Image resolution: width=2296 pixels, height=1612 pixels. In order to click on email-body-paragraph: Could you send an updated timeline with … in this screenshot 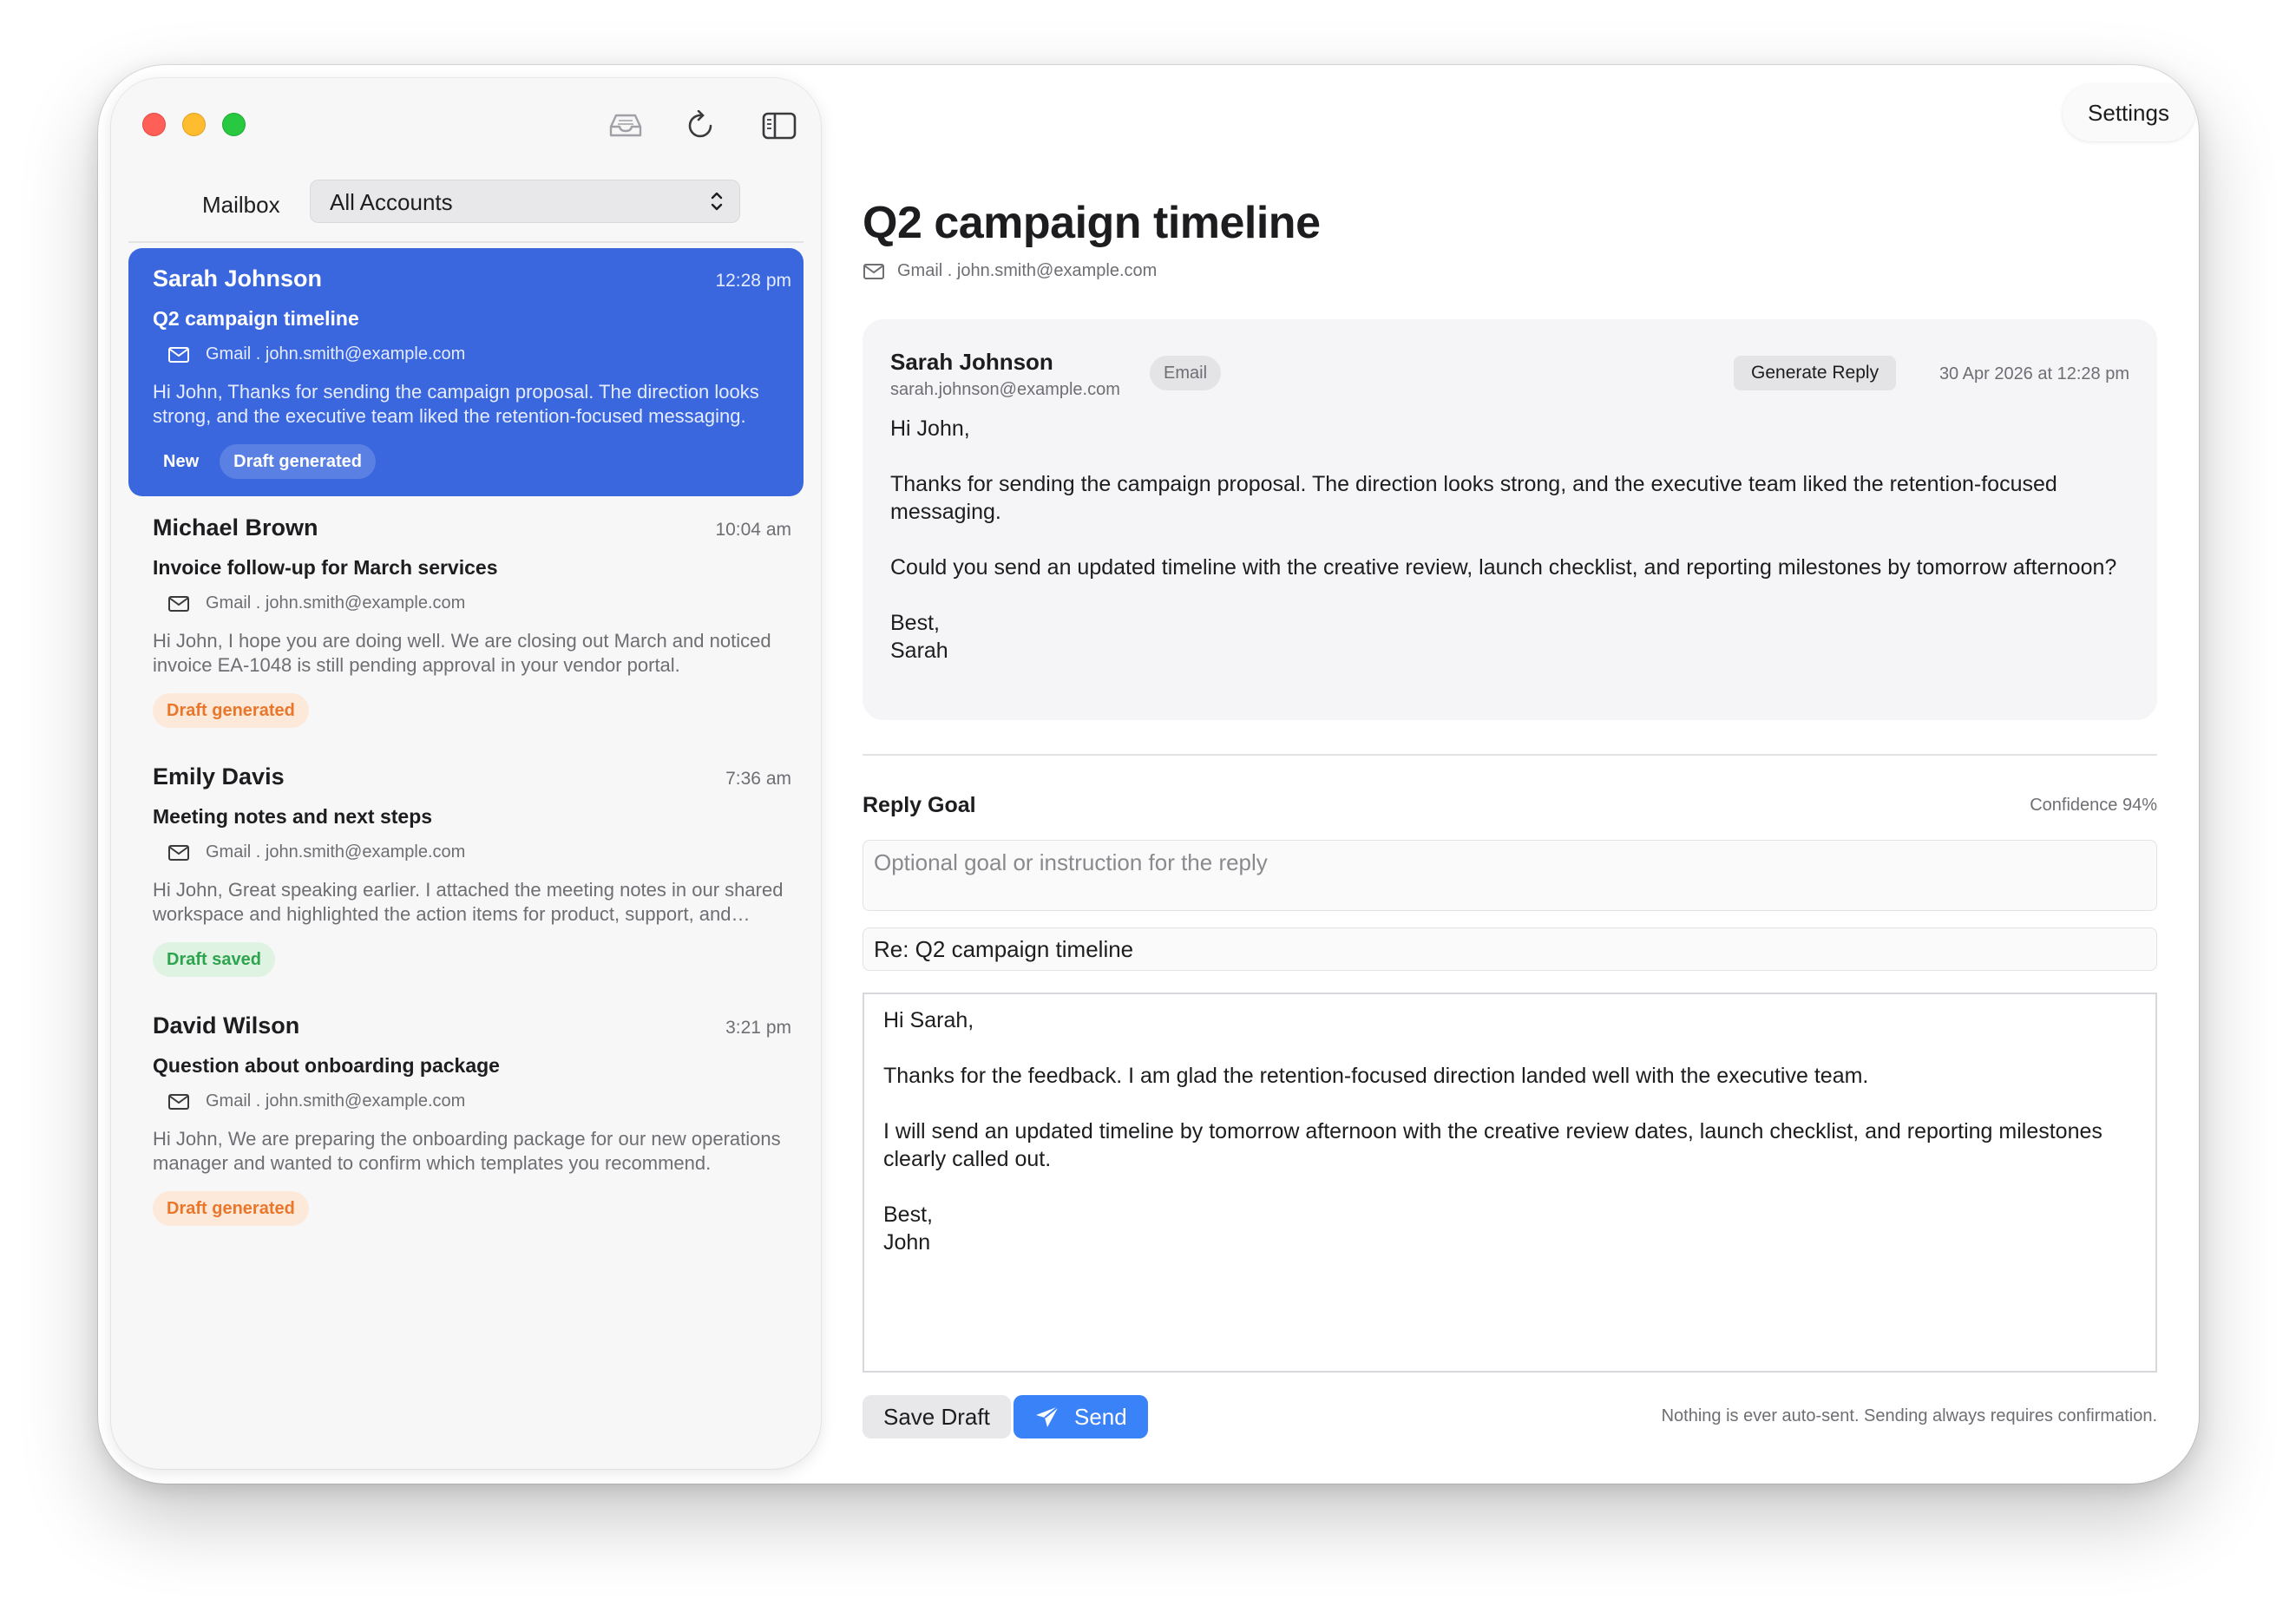, I will do `click(1503, 567)`.